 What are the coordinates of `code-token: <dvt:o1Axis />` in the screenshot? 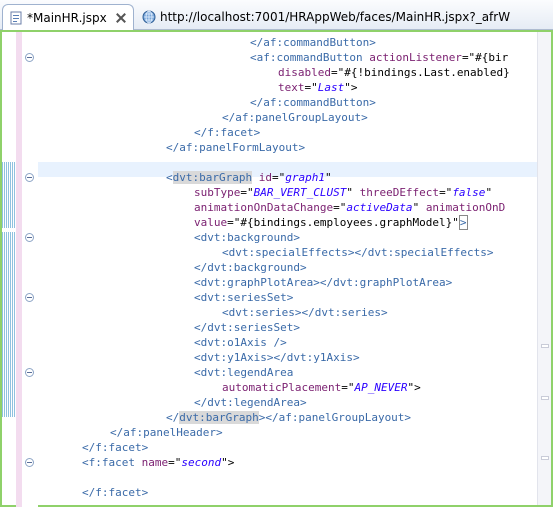 It's located at (240, 342).